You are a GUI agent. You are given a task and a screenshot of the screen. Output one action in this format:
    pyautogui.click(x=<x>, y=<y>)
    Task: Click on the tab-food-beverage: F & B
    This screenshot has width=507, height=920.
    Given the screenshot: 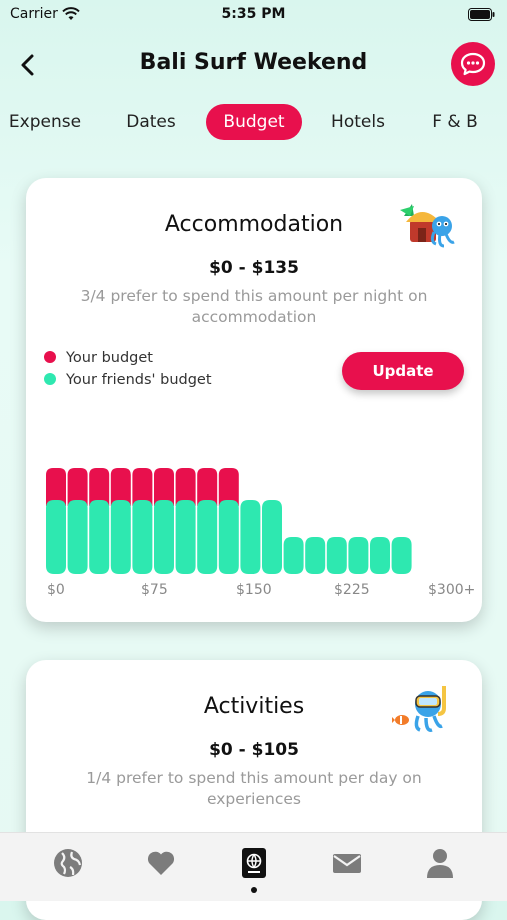 What is the action you would take?
    pyautogui.click(x=455, y=122)
    